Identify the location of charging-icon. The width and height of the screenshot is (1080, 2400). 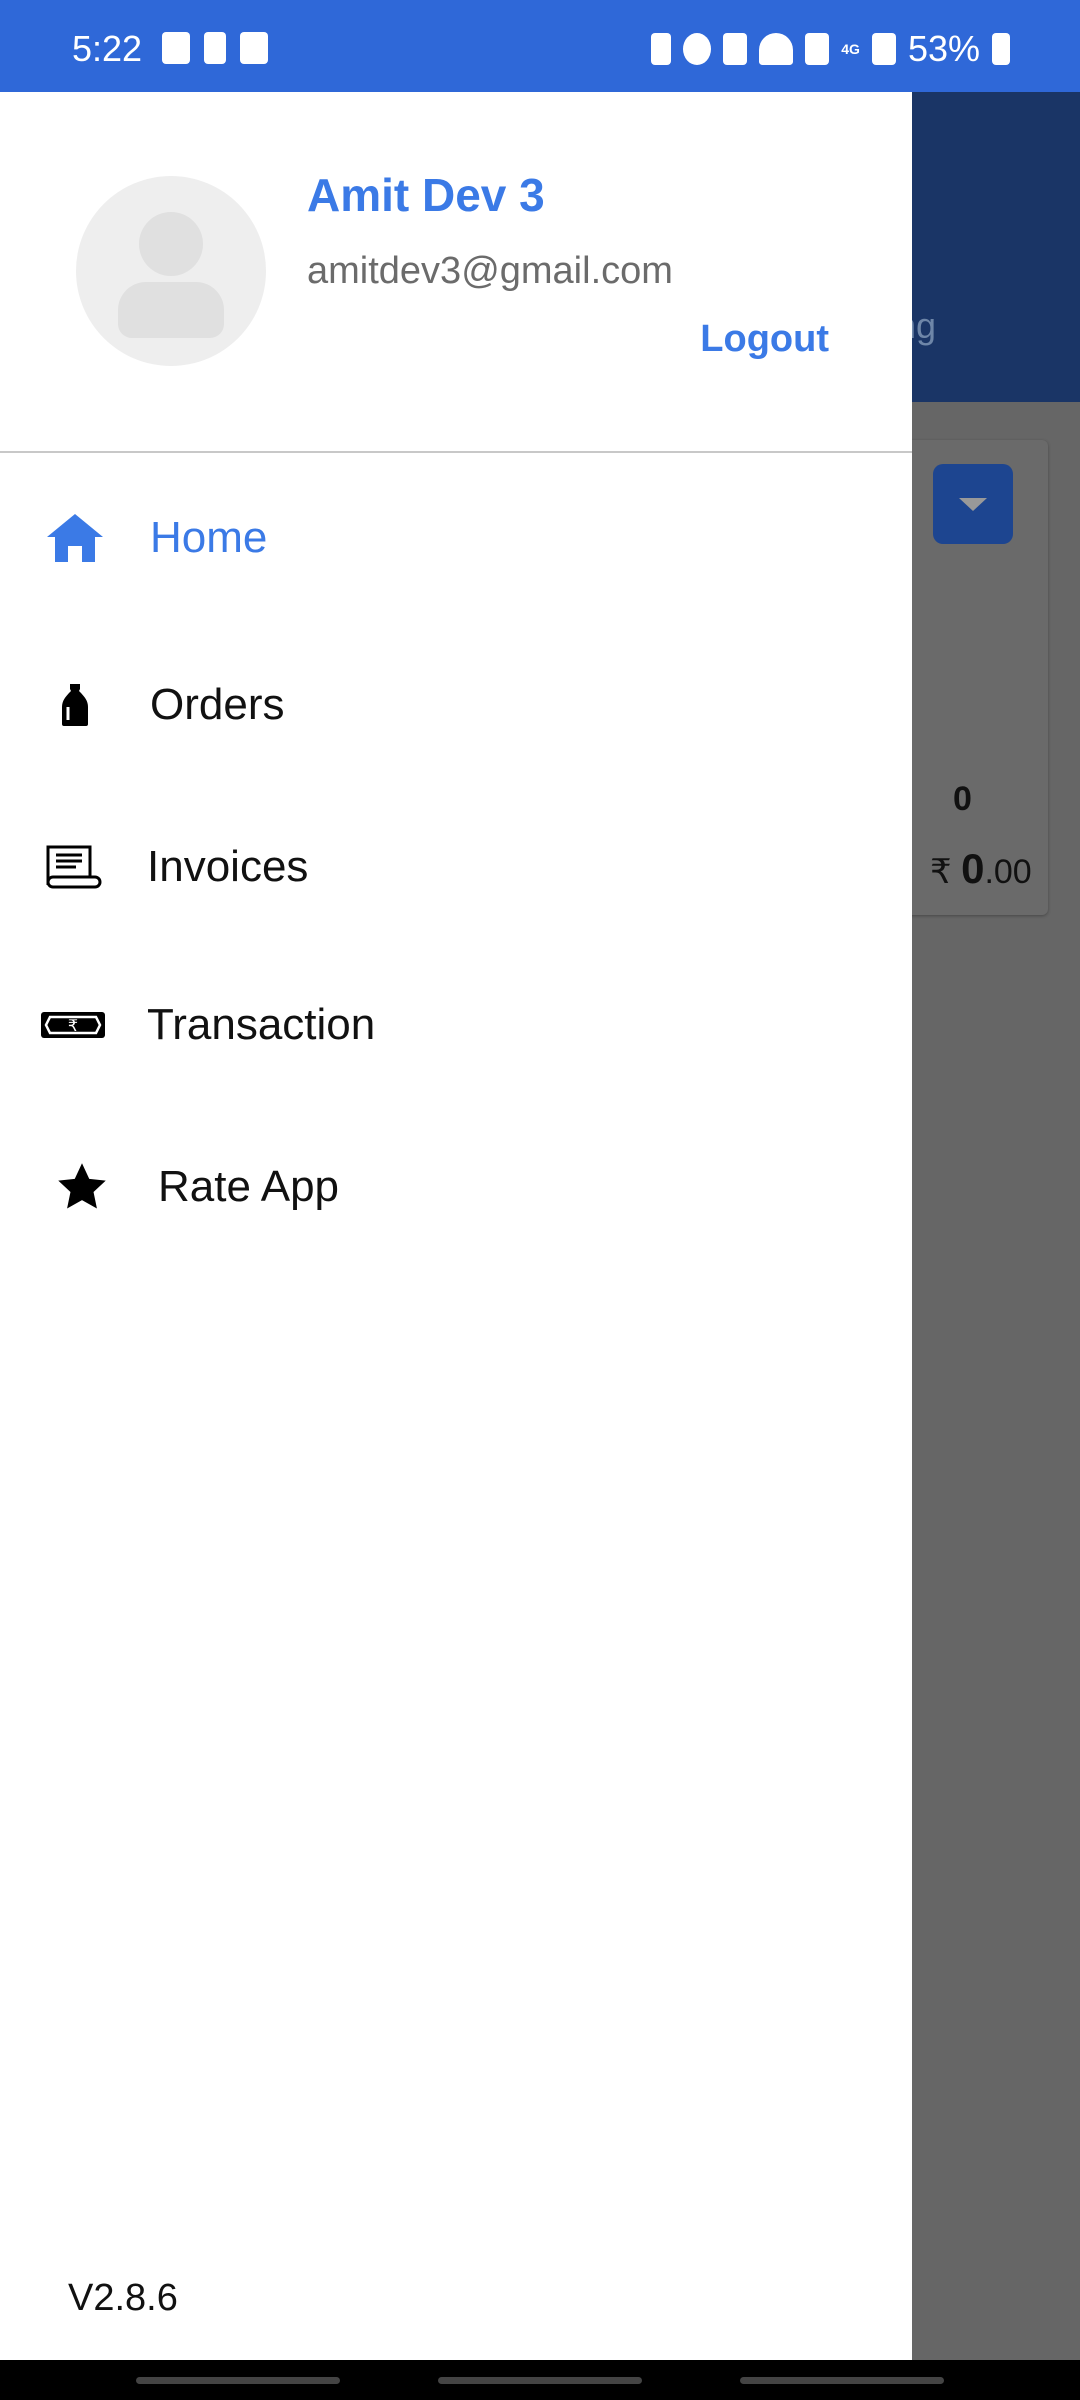
(1001, 49).